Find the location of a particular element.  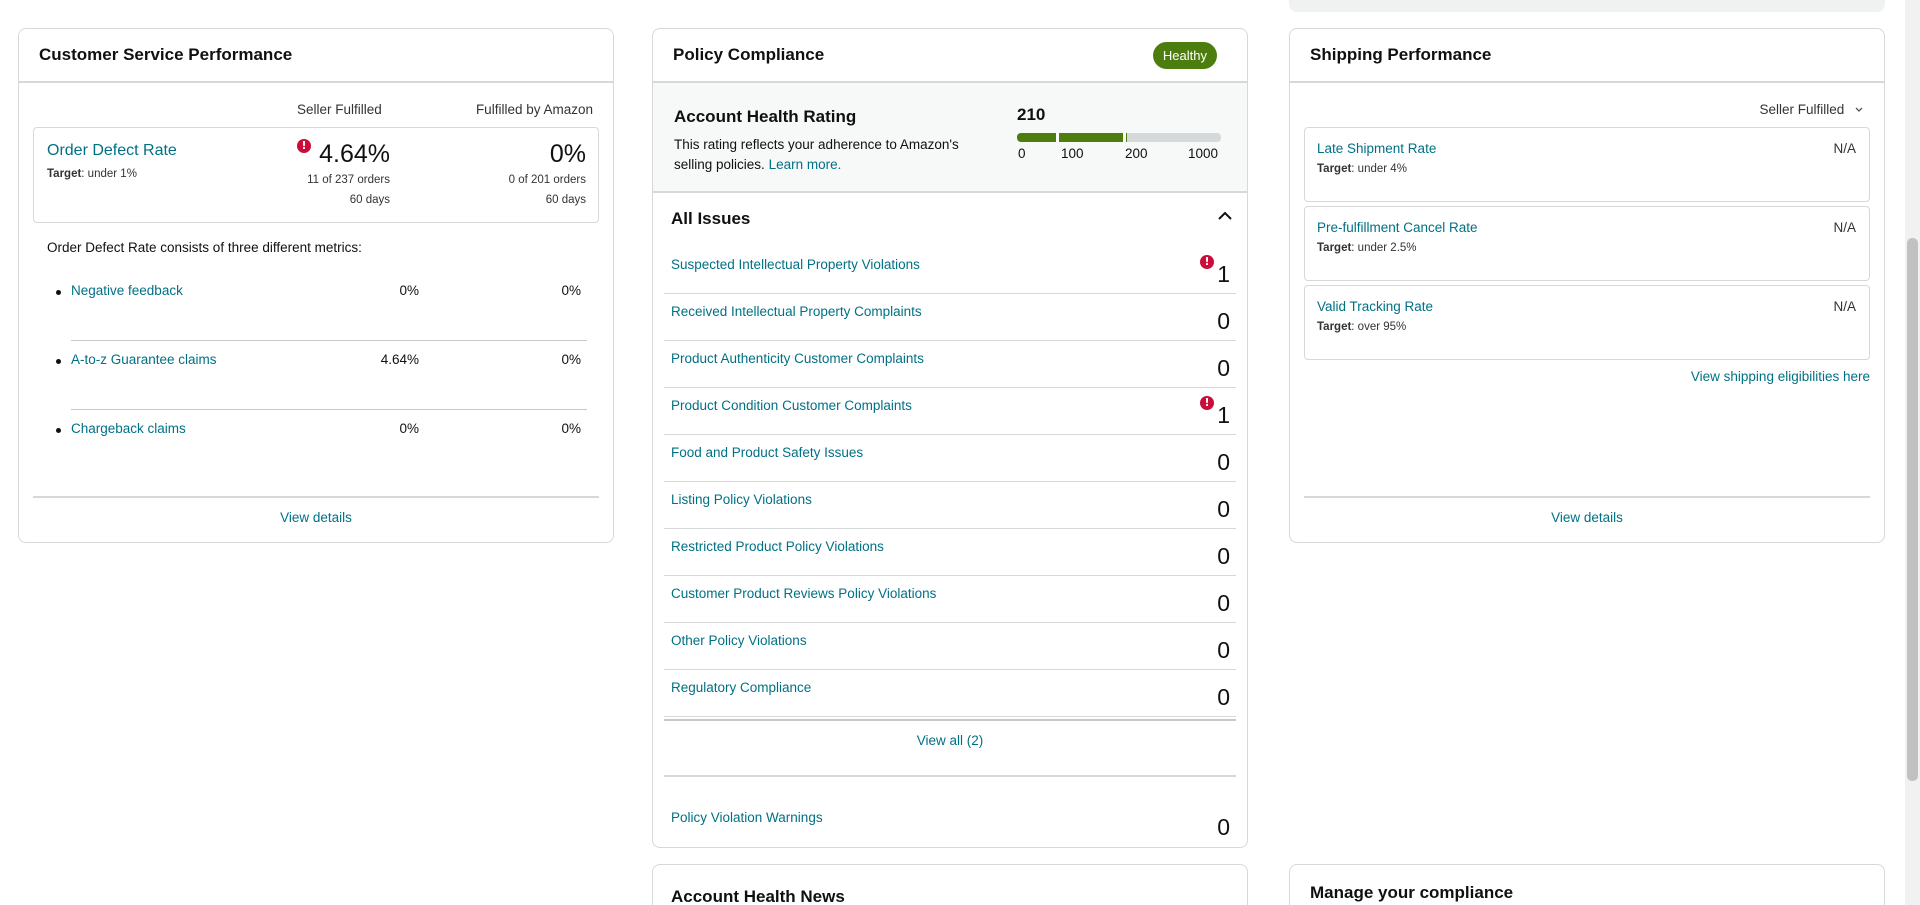

issue-link: Regulatory Compliance is located at coordinates (741, 687).